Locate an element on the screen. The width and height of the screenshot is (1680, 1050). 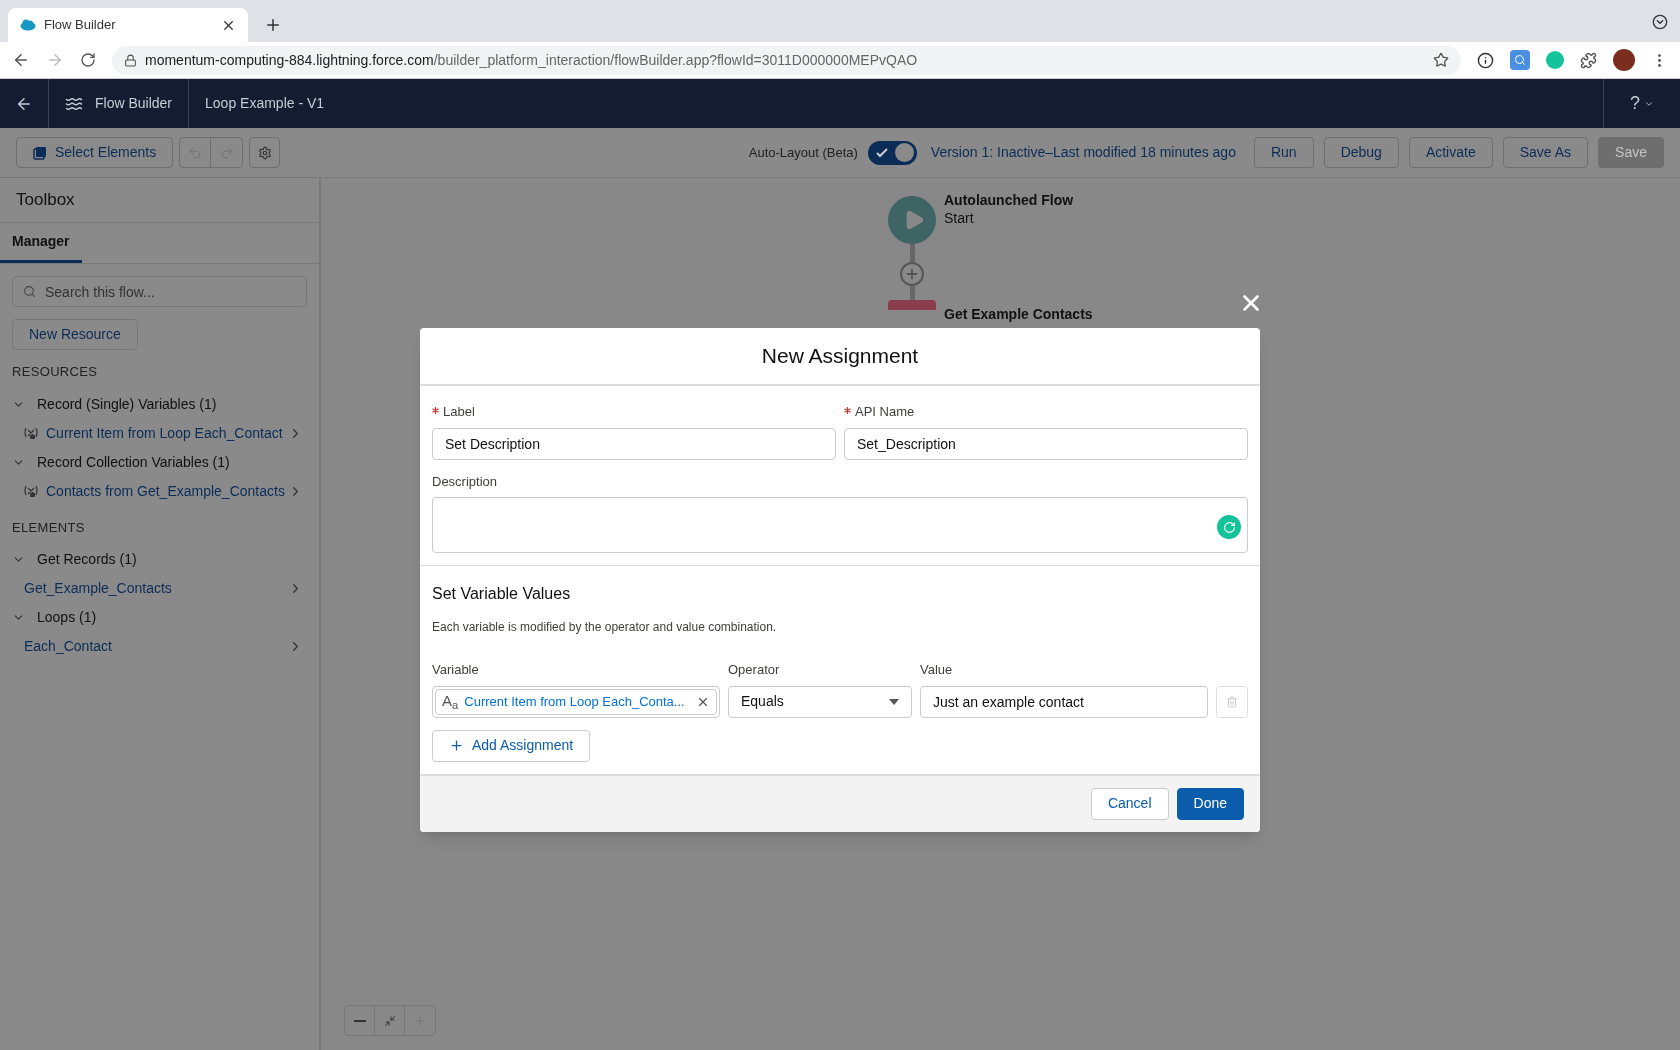
start-node is located at coordinates (912, 220).